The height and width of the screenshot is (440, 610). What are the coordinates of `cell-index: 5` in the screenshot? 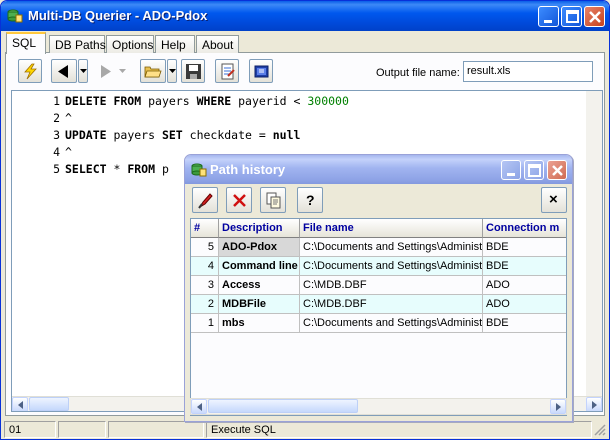 It's located at (205, 247).